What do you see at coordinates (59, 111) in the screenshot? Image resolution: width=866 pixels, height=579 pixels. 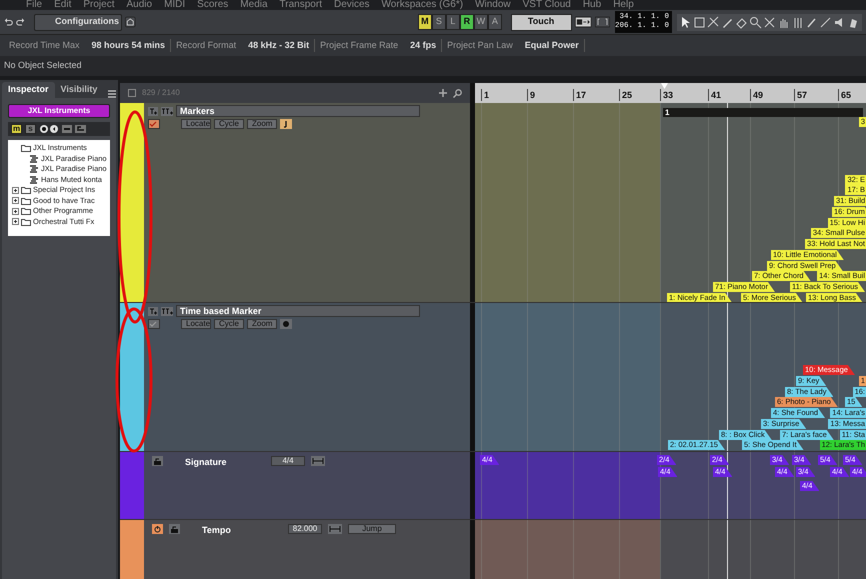 I see `folder-track-button: JXL Instruments` at bounding box center [59, 111].